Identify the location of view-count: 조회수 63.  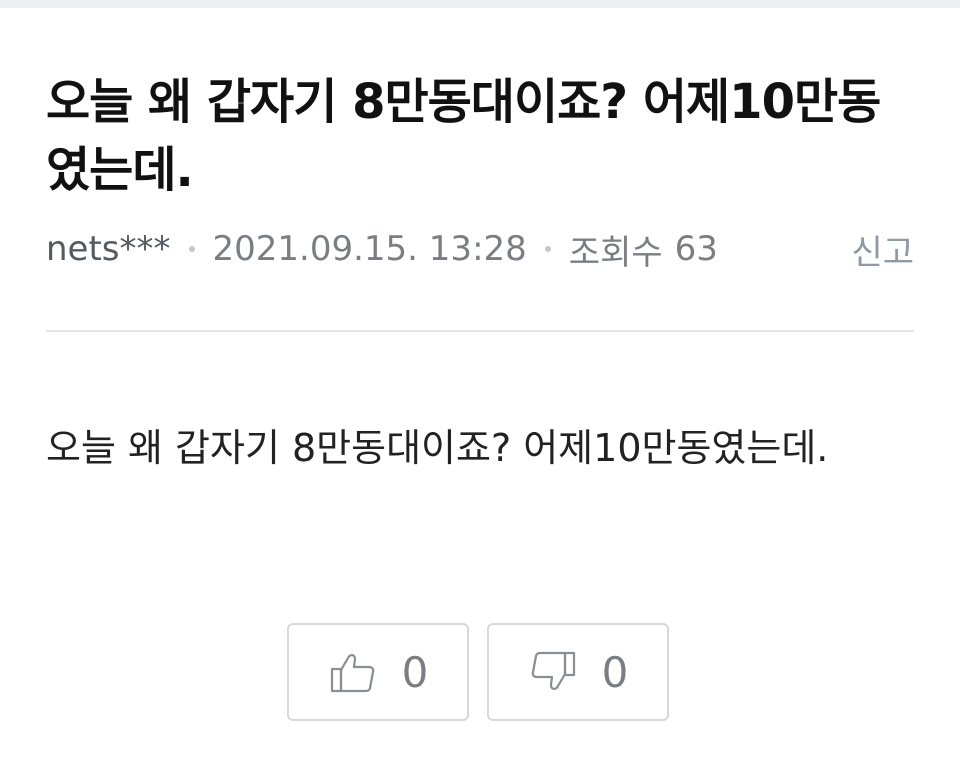
(643, 249).